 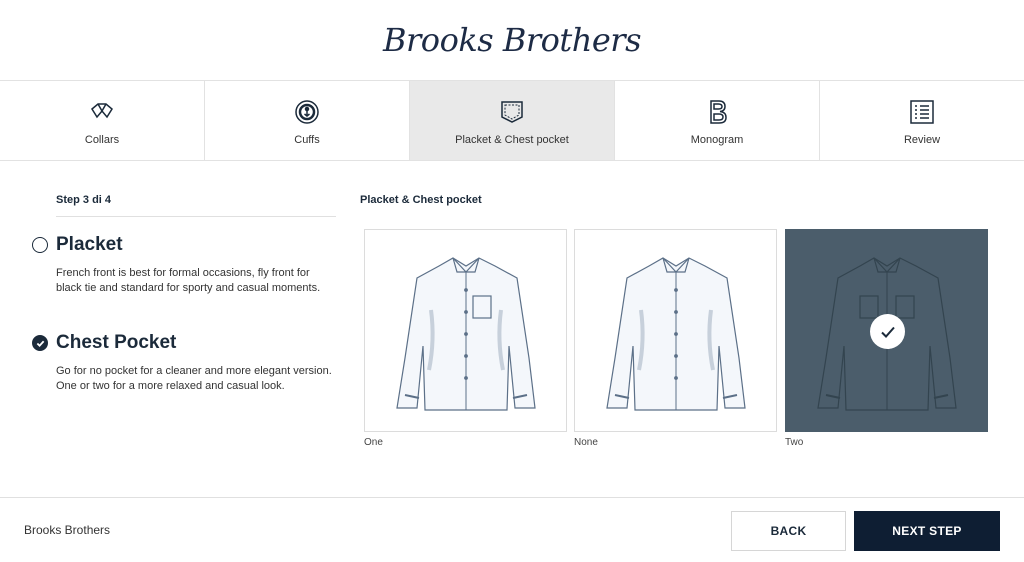 What do you see at coordinates (922, 111) in the screenshot?
I see `checklist-icon` at bounding box center [922, 111].